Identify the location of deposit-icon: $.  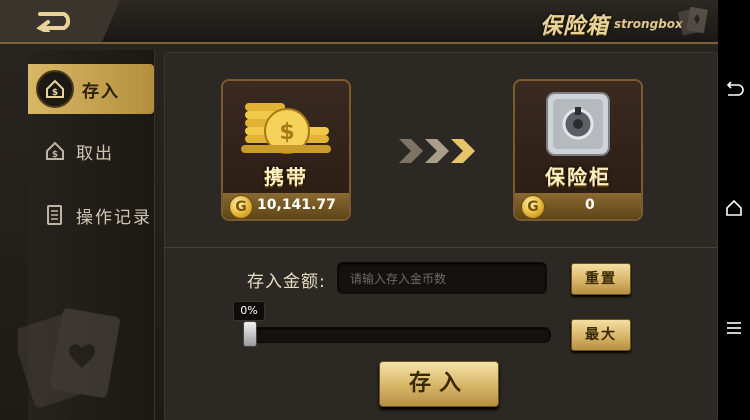
(55, 89).